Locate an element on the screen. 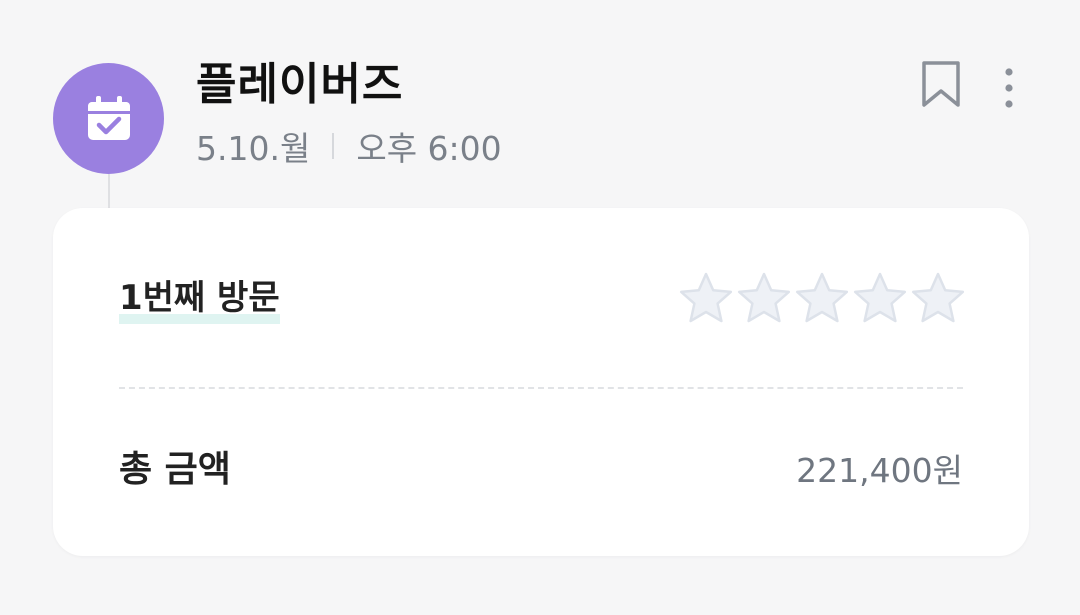  calendar-check-icon is located at coordinates (108, 117).